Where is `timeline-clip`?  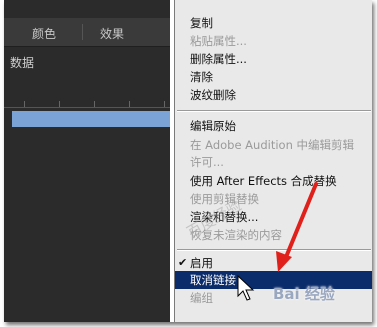
timeline-clip is located at coordinates (91, 119).